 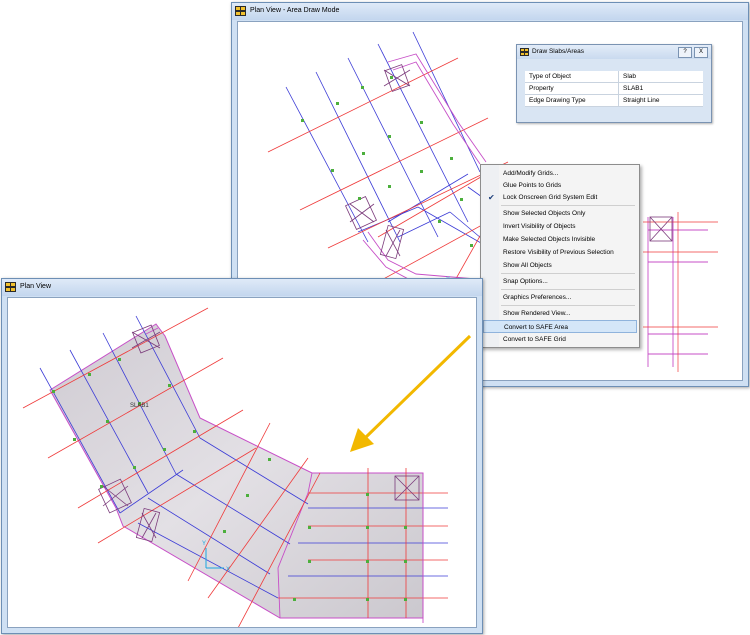 I want to click on panel-title-bar: Draw Slabs/Areas ? X, so click(x=614, y=52).